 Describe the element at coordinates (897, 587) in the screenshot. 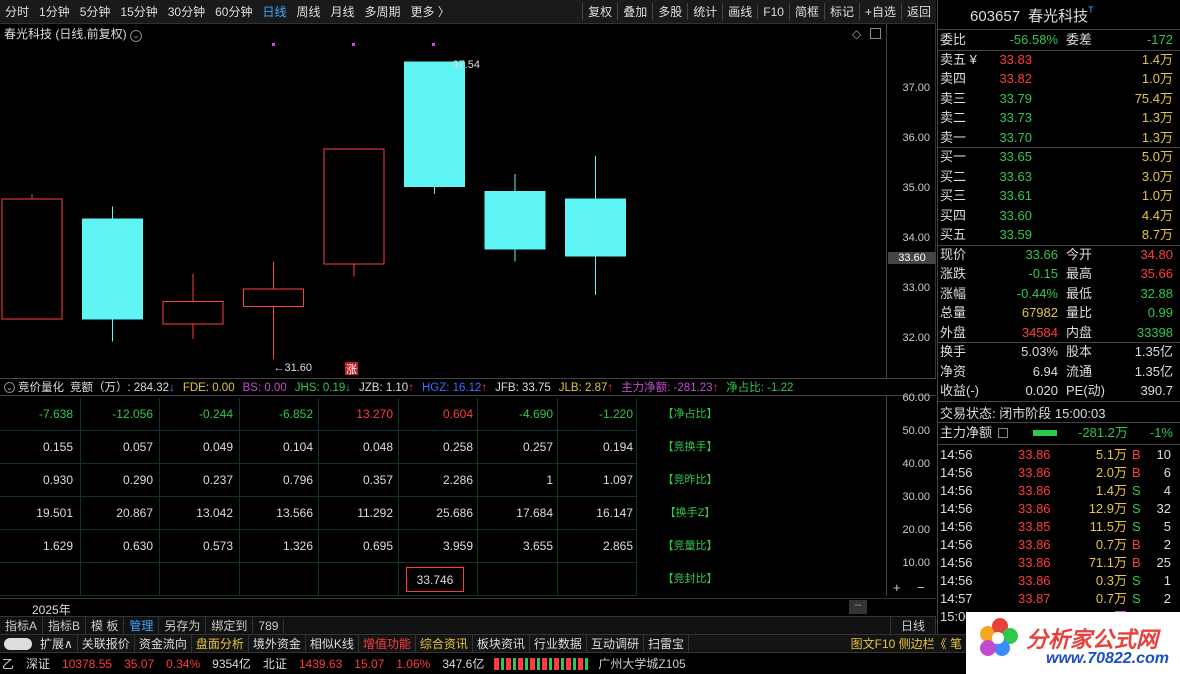

I see `zoom-in-button: +` at that location.